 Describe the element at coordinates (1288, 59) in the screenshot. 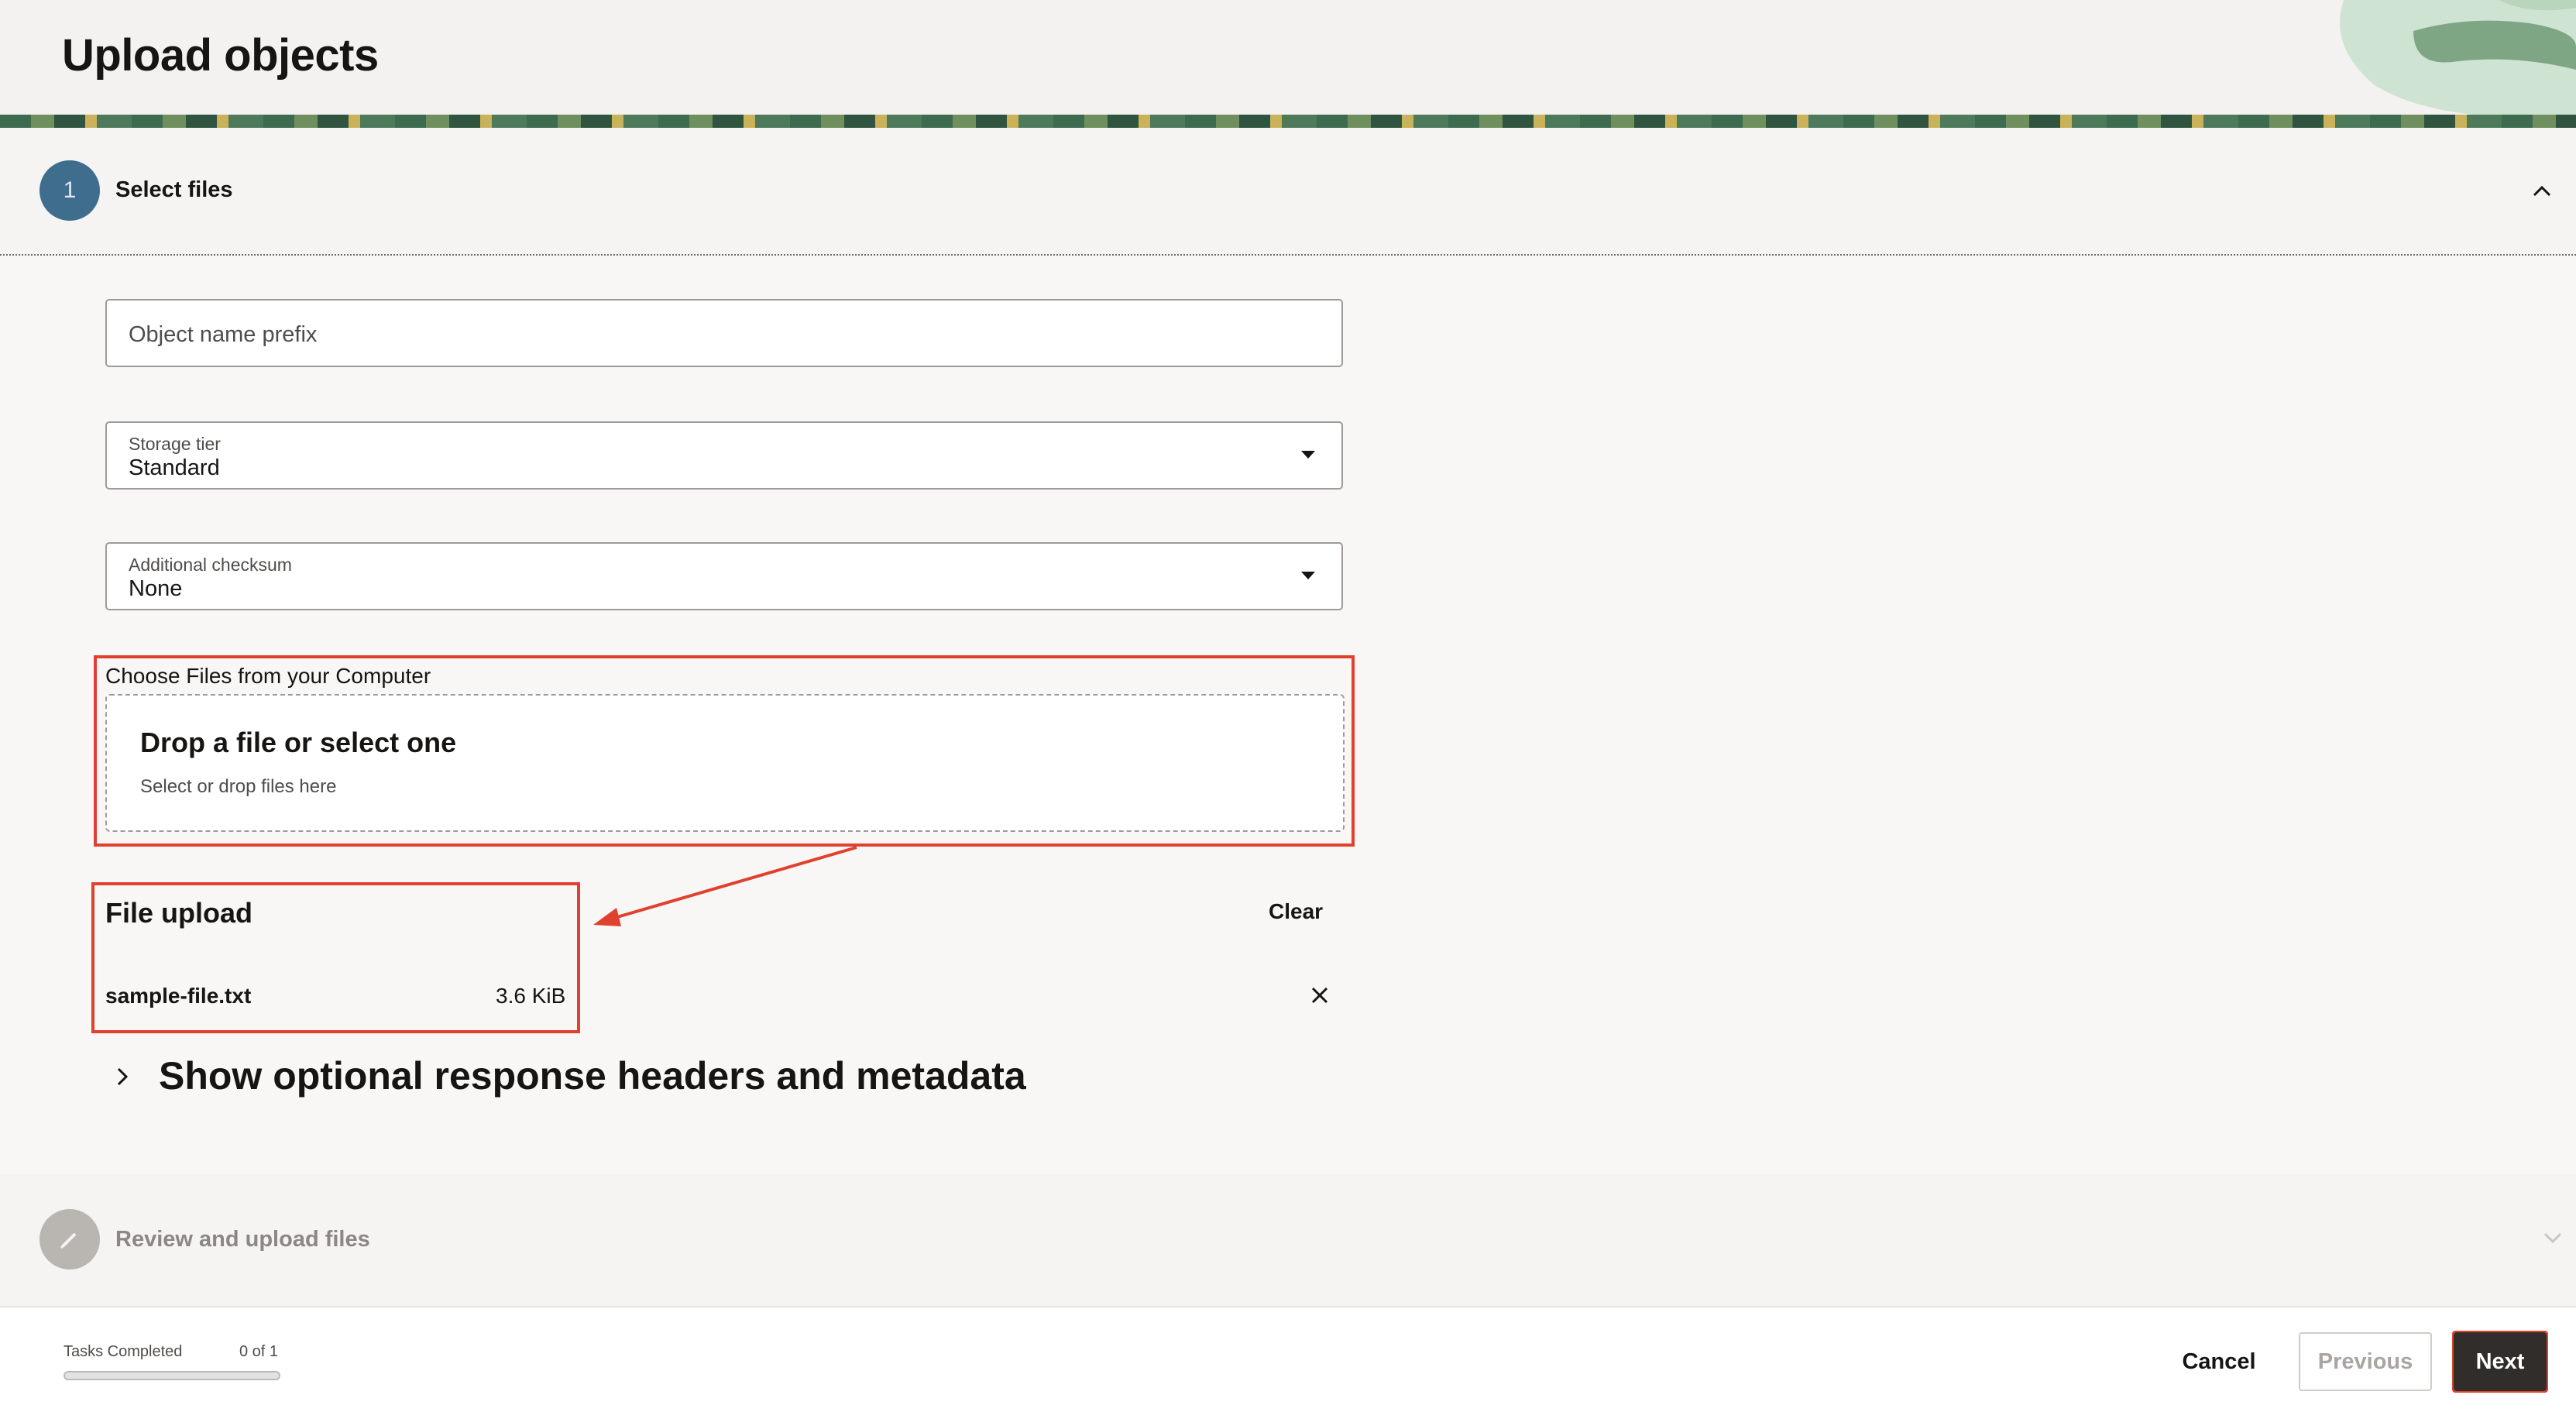

I see `page-header: Upload objects` at that location.